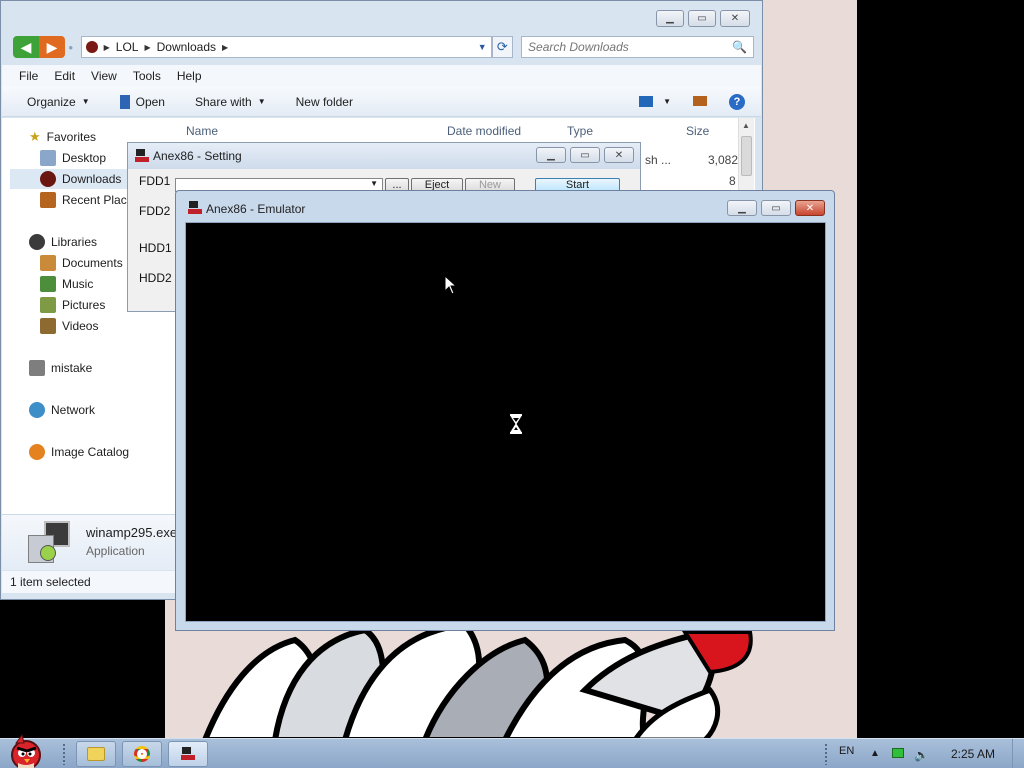 This screenshot has width=1024, height=768. Describe the element at coordinates (147, 76) in the screenshot. I see `menu-tools: Tools` at that location.